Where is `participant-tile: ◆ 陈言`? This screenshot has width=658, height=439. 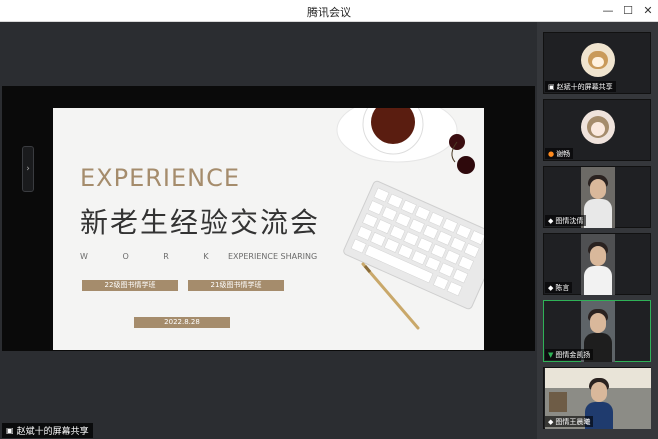
participant-tile: ◆ 陈言 is located at coordinates (597, 264).